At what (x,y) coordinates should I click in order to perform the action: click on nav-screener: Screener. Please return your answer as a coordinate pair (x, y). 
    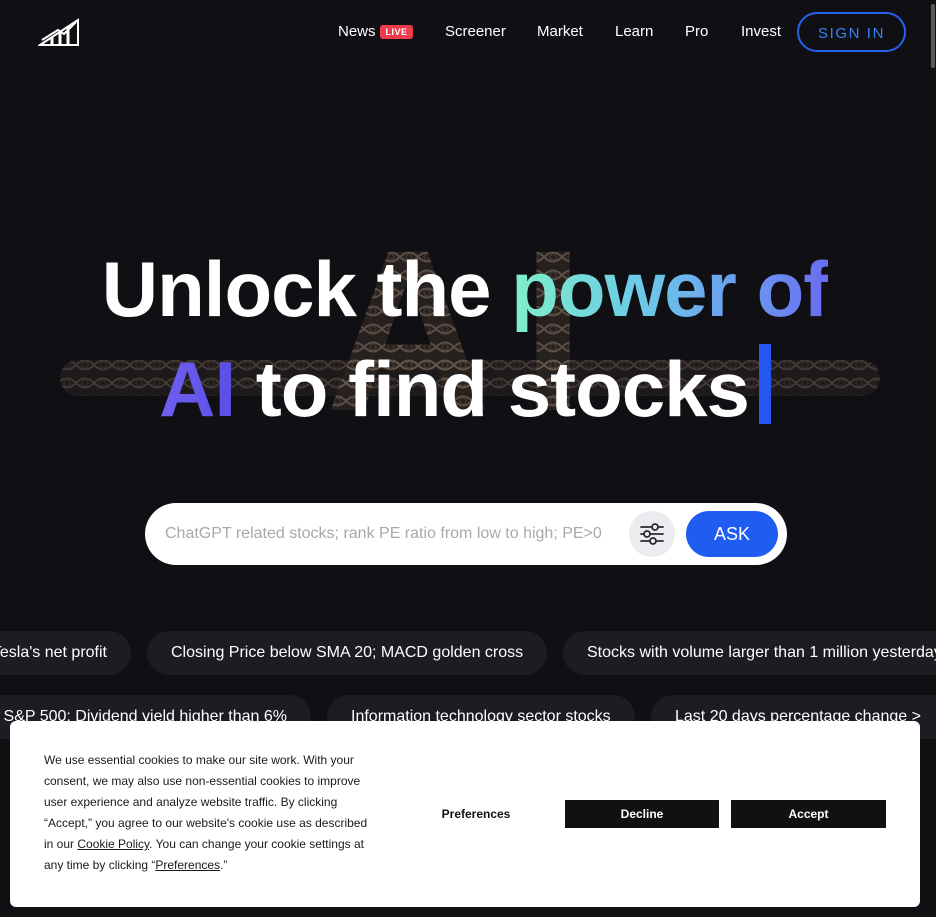
    Looking at the image, I should click on (475, 31).